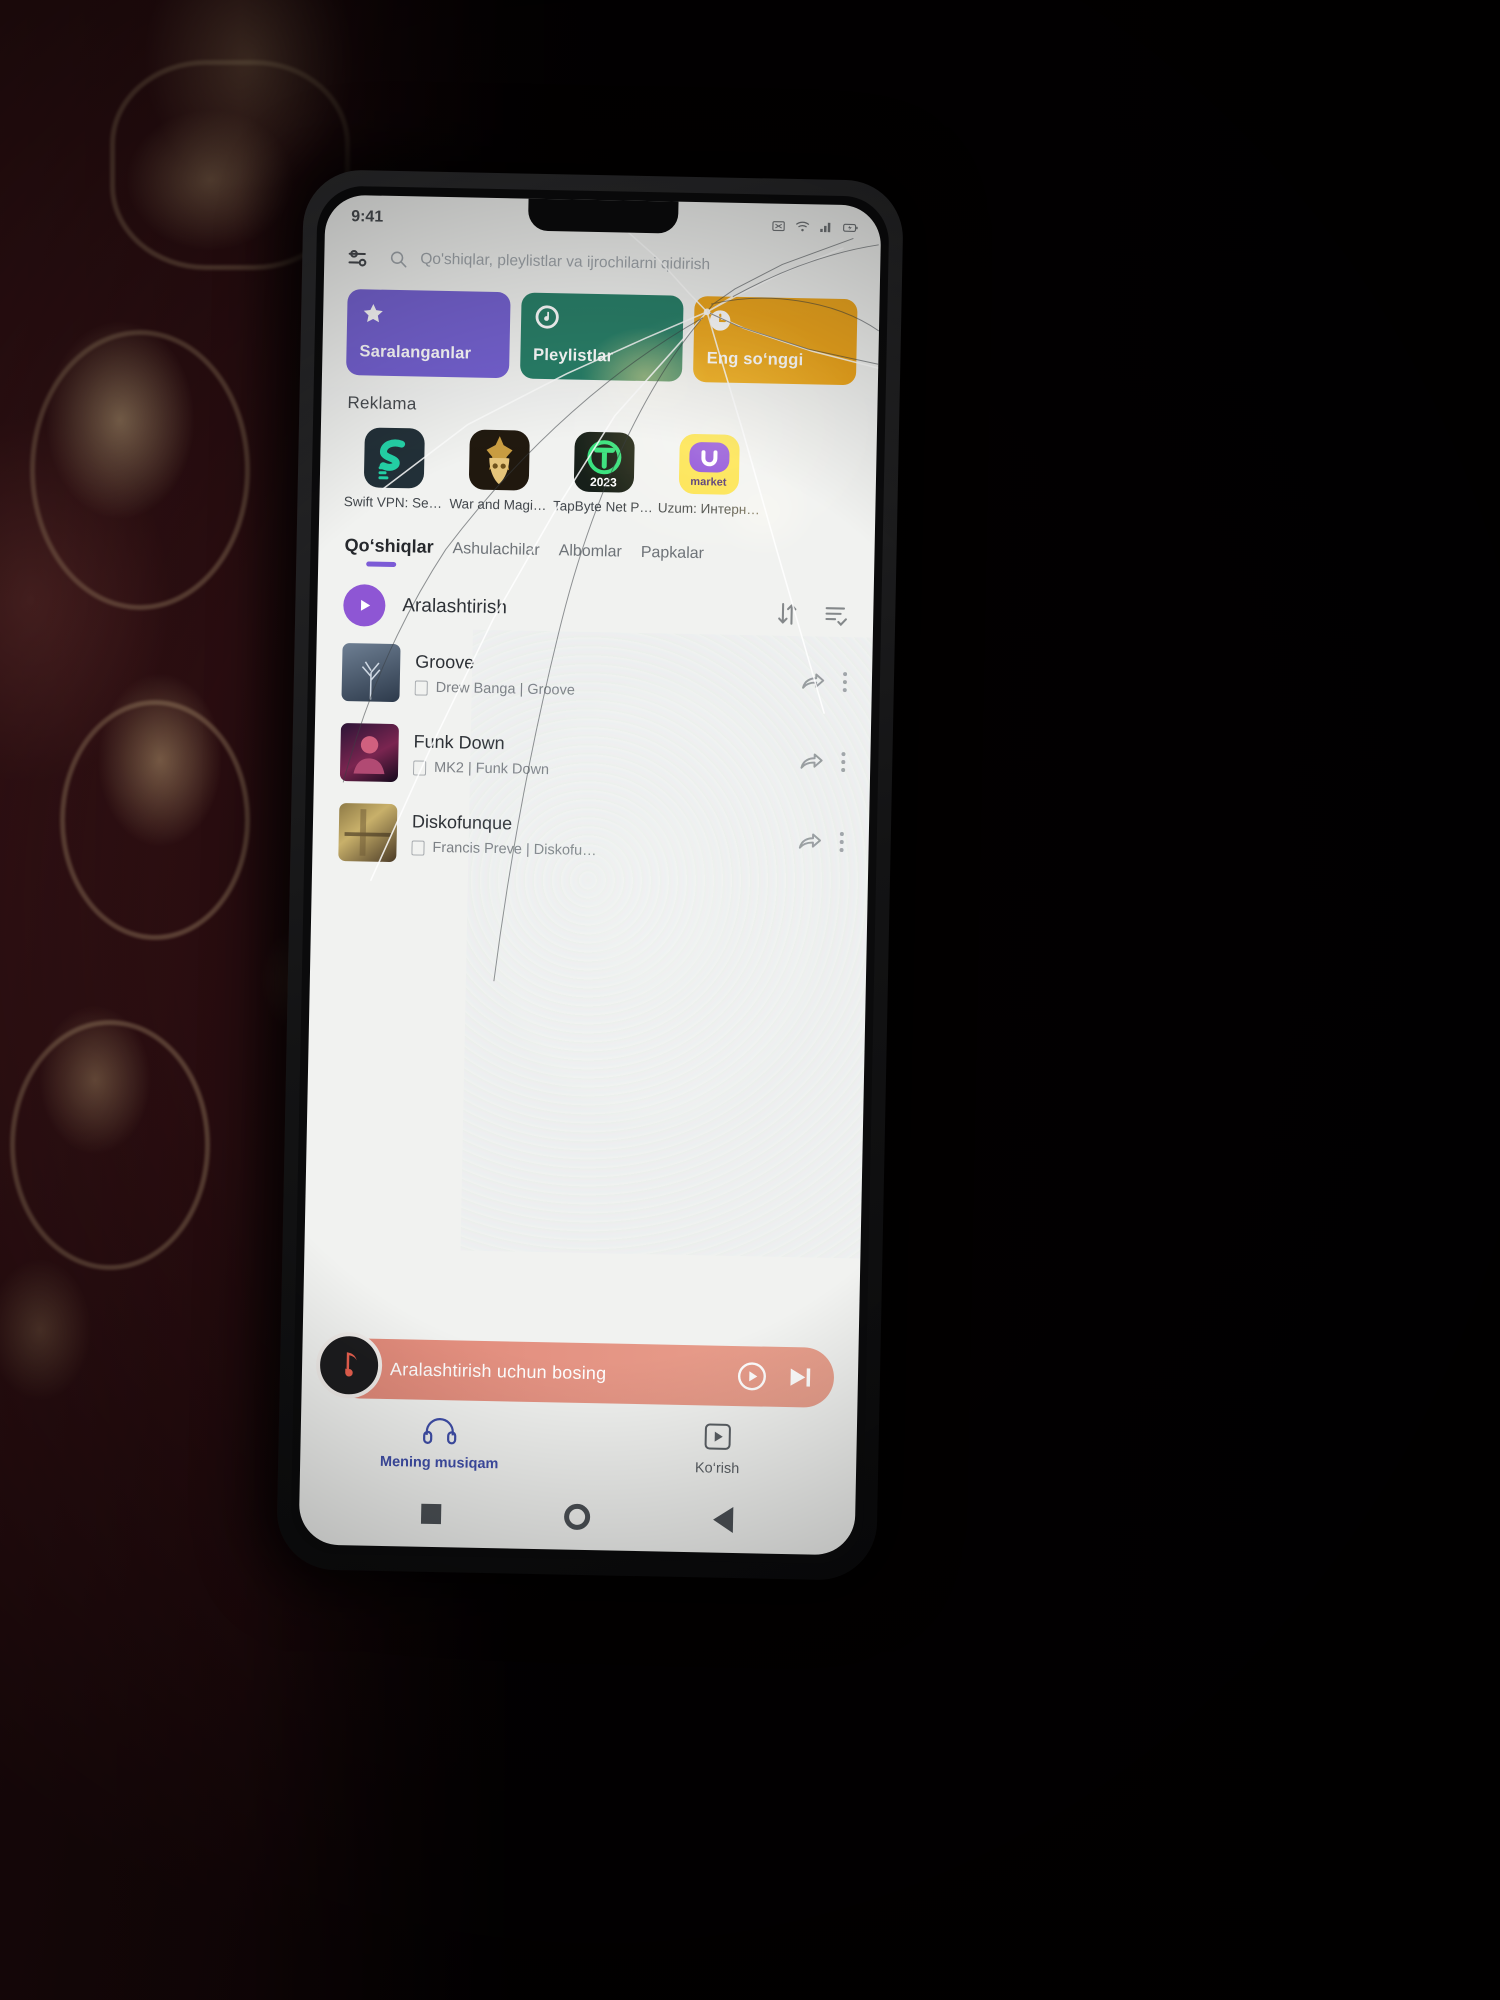  What do you see at coordinates (603, 482) in the screenshot?
I see `ad-badge: 2023` at bounding box center [603, 482].